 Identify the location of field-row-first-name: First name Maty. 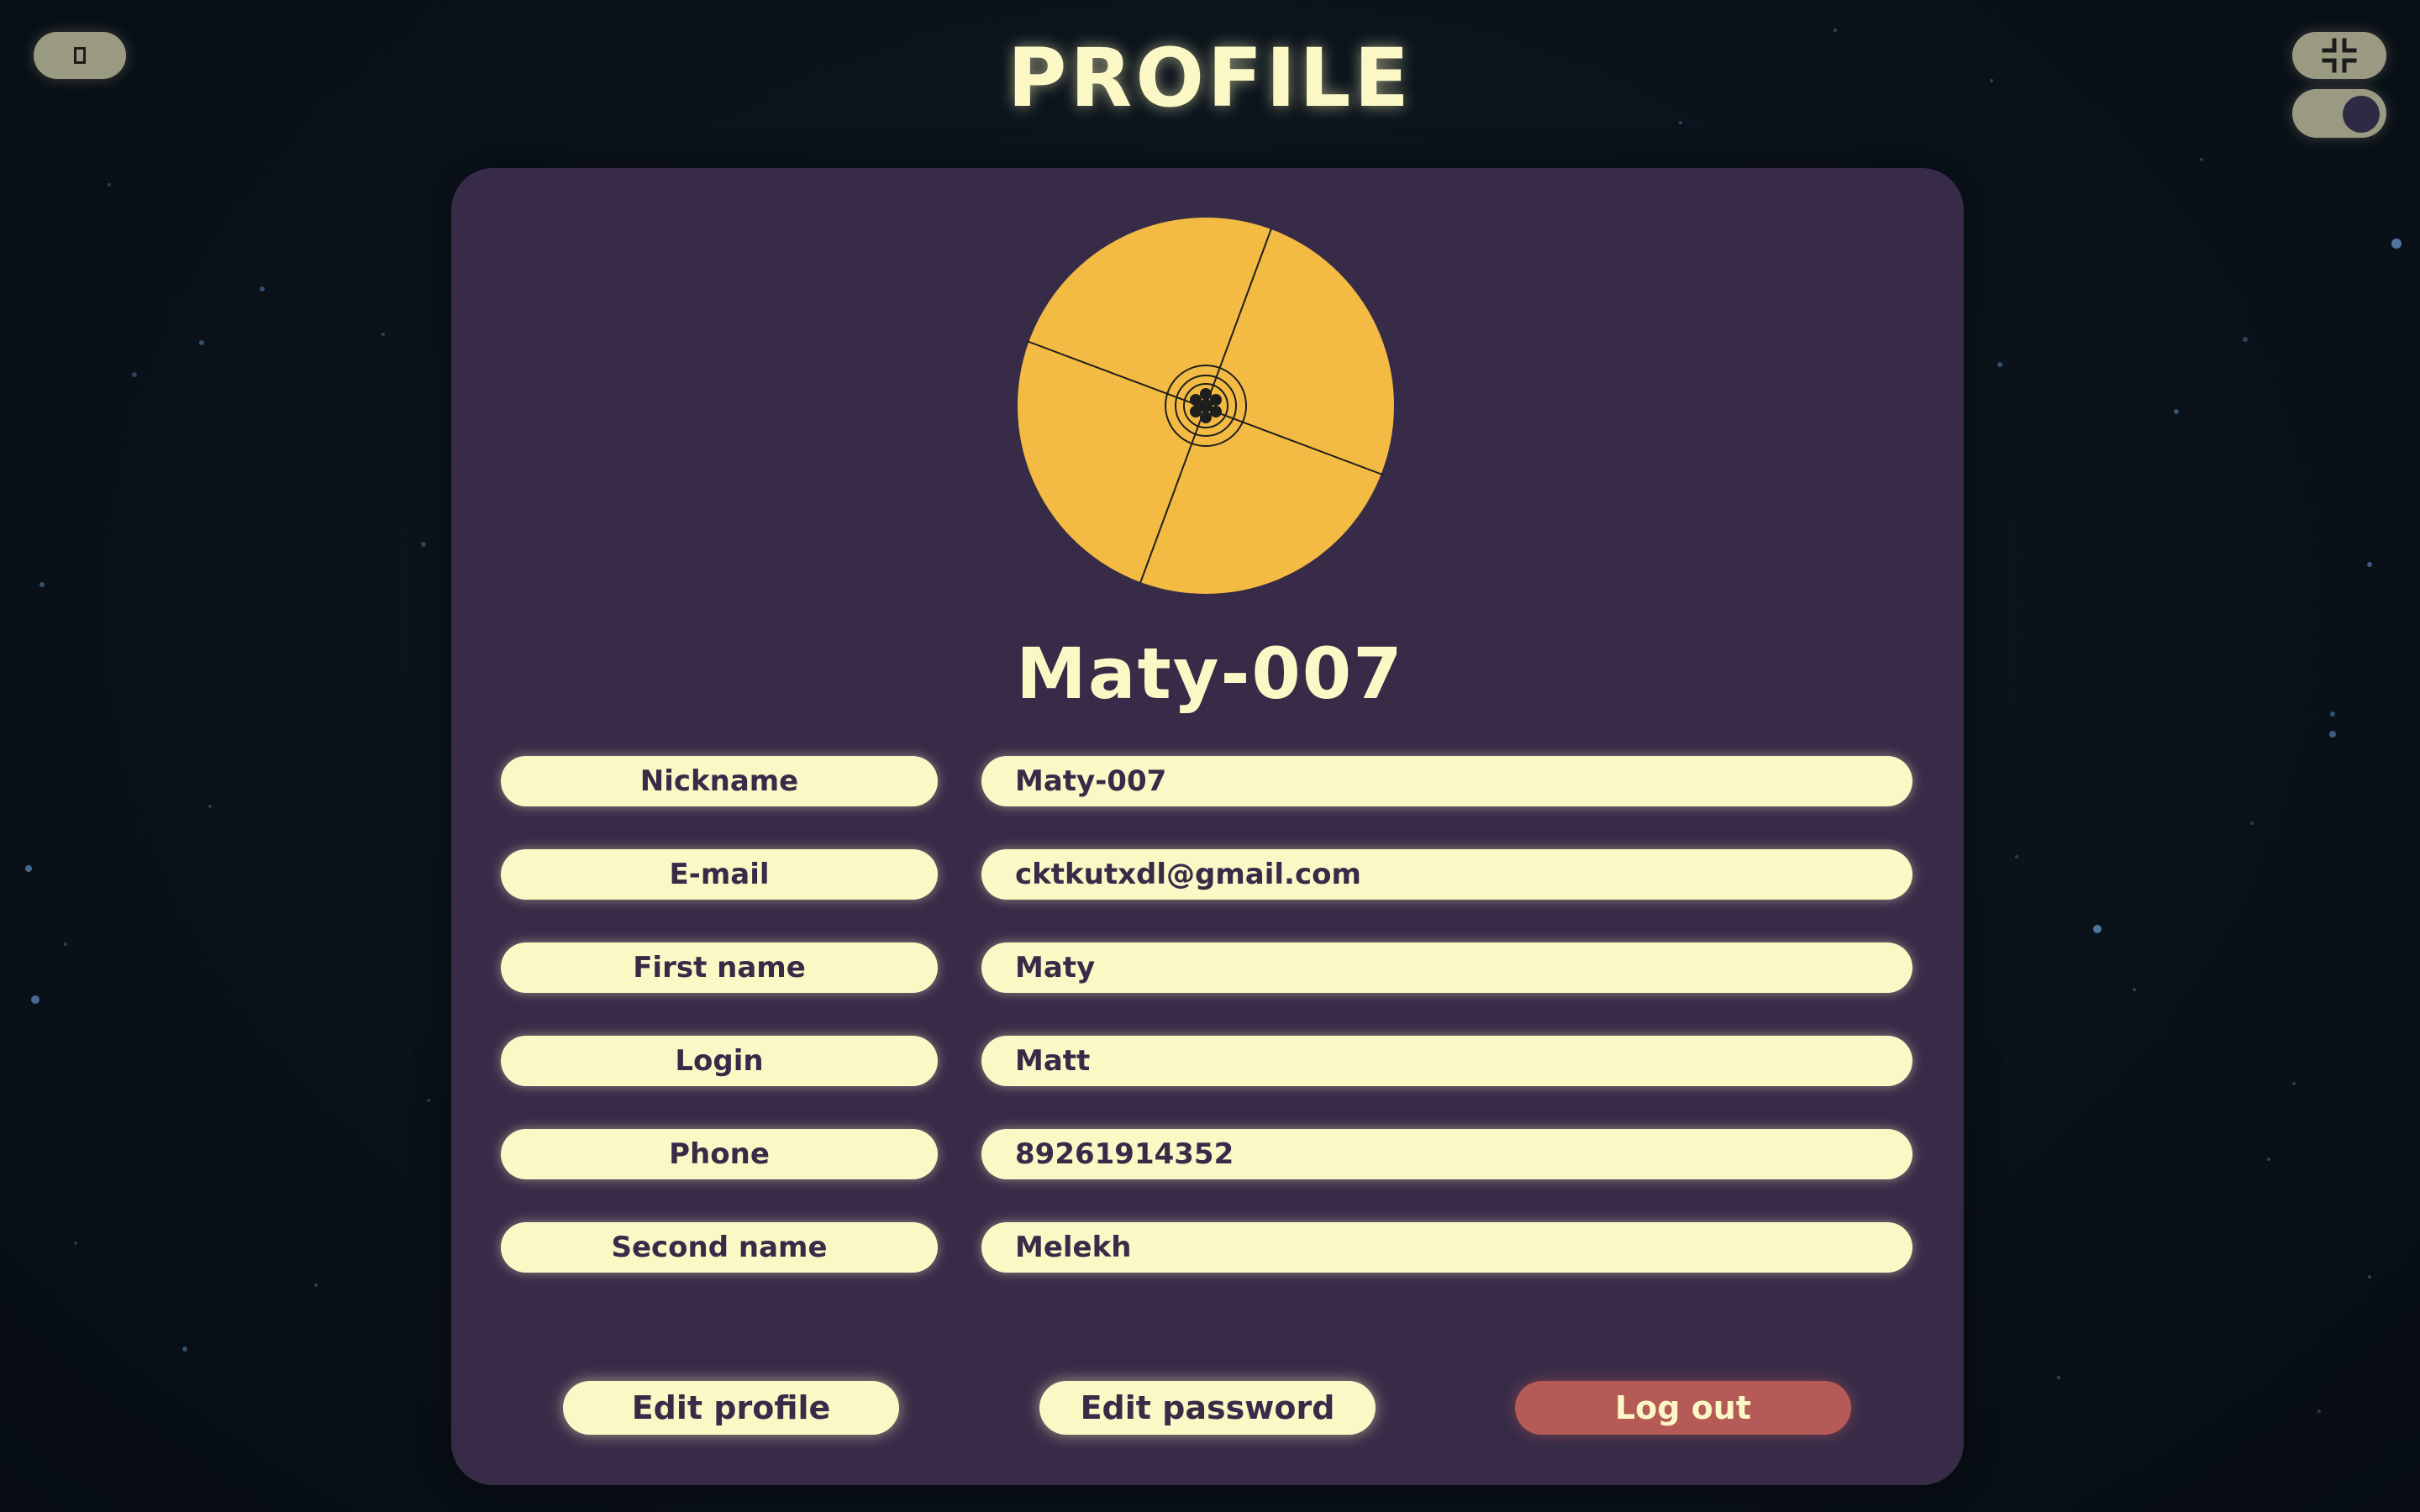
(1210, 969).